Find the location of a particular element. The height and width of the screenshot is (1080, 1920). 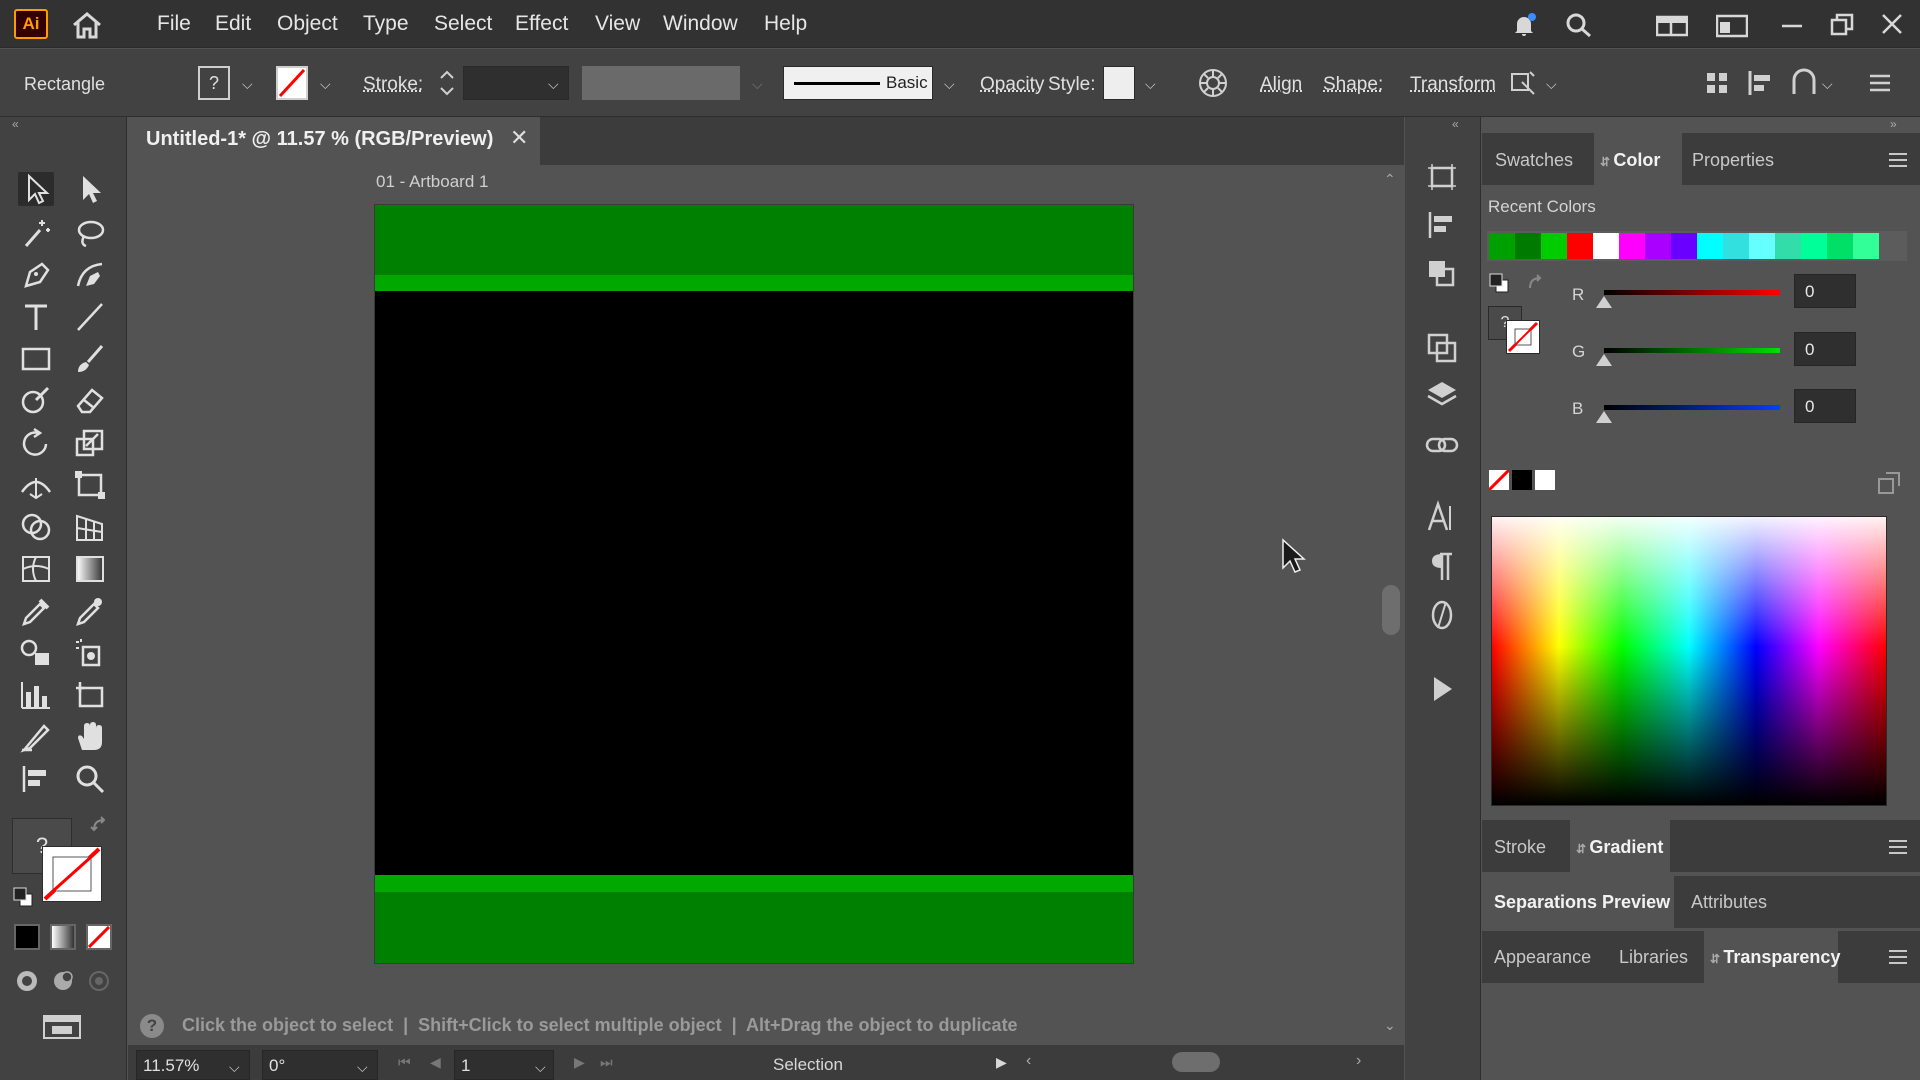

top-light-green-band is located at coordinates (754, 283).